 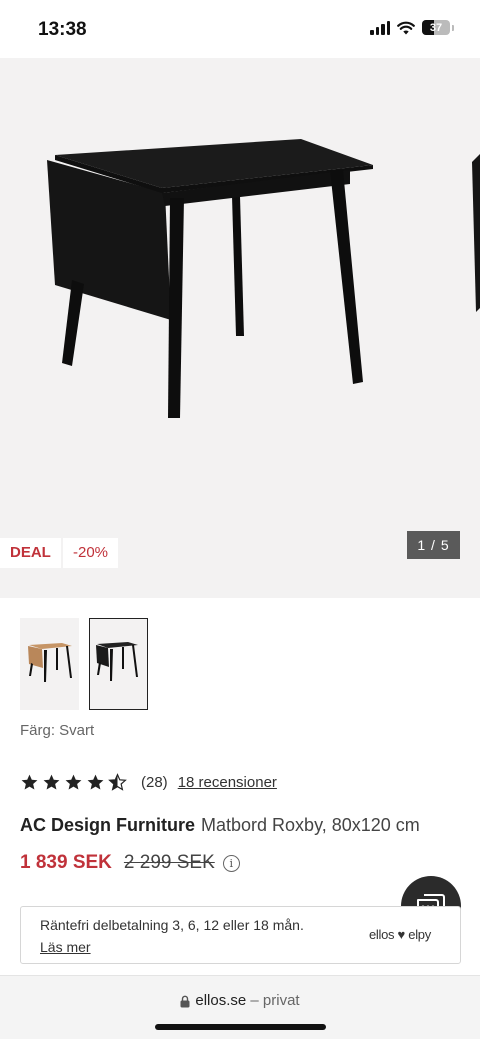 What do you see at coordinates (185, 1001) in the screenshot?
I see `lock-icon` at bounding box center [185, 1001].